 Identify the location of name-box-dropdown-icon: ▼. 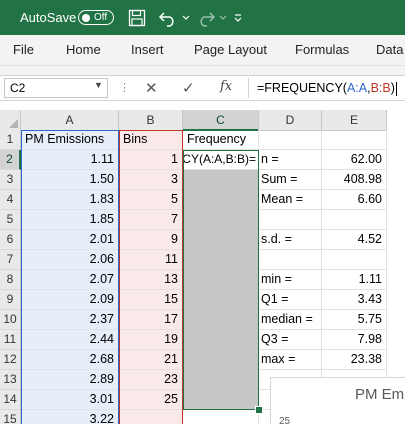
(98, 85).